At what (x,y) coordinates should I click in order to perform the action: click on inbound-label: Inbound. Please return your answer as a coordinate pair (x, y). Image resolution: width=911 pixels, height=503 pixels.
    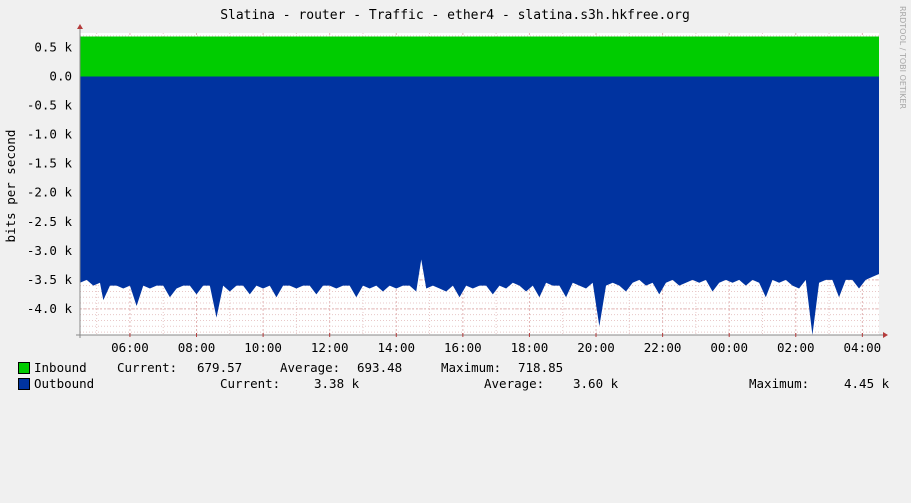
    Looking at the image, I should click on (60, 367).